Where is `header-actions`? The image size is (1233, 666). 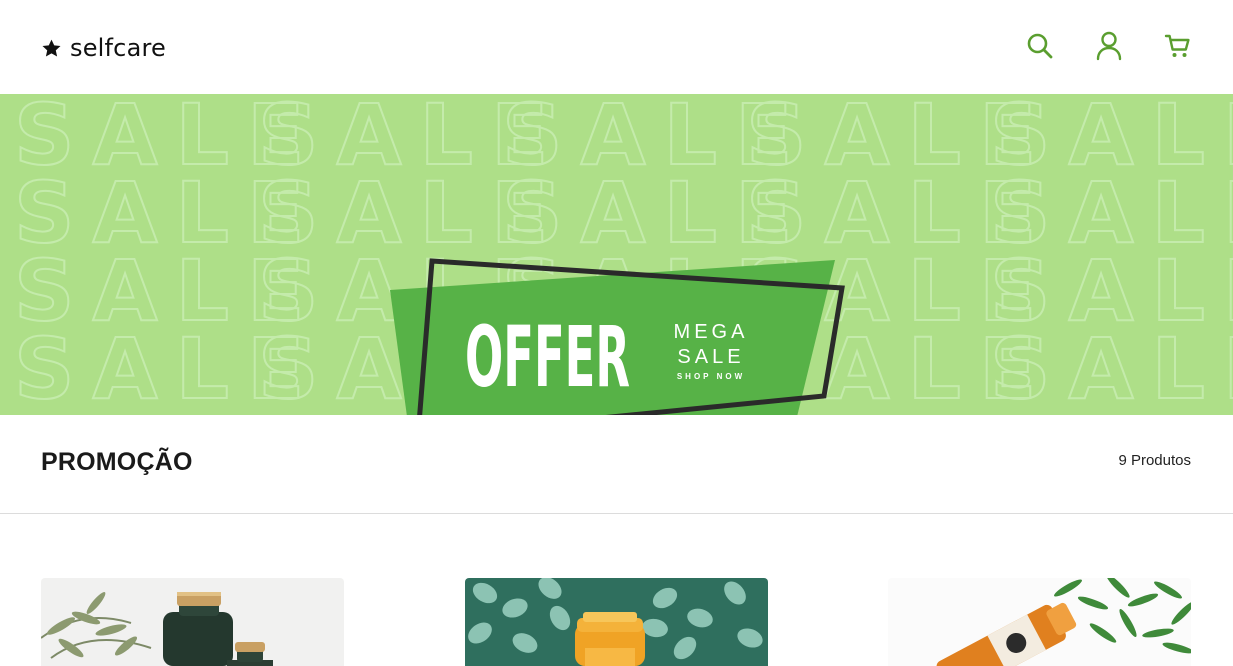
header-actions is located at coordinates (1109, 46).